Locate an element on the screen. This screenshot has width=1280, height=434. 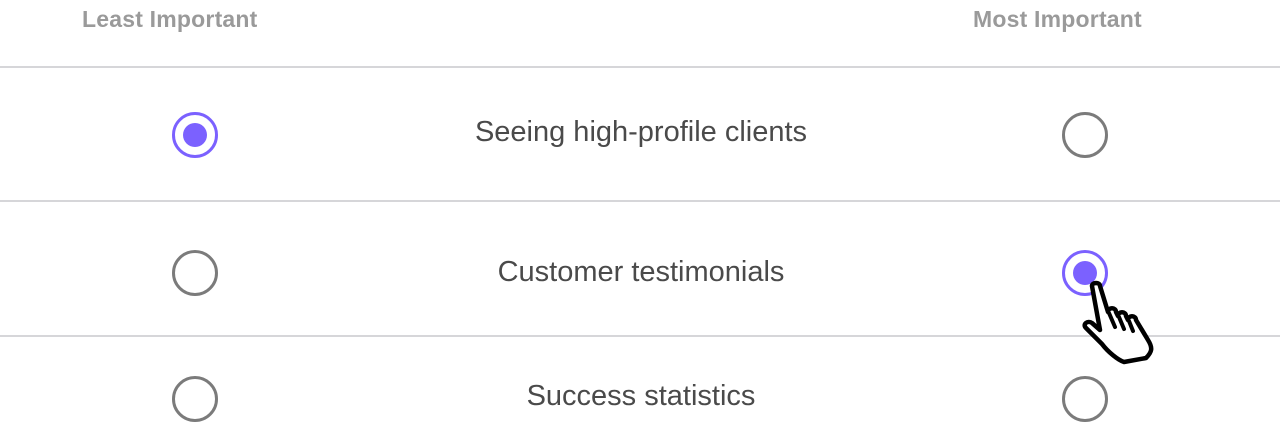
hand-pointer-icon is located at coordinates (1118, 322).